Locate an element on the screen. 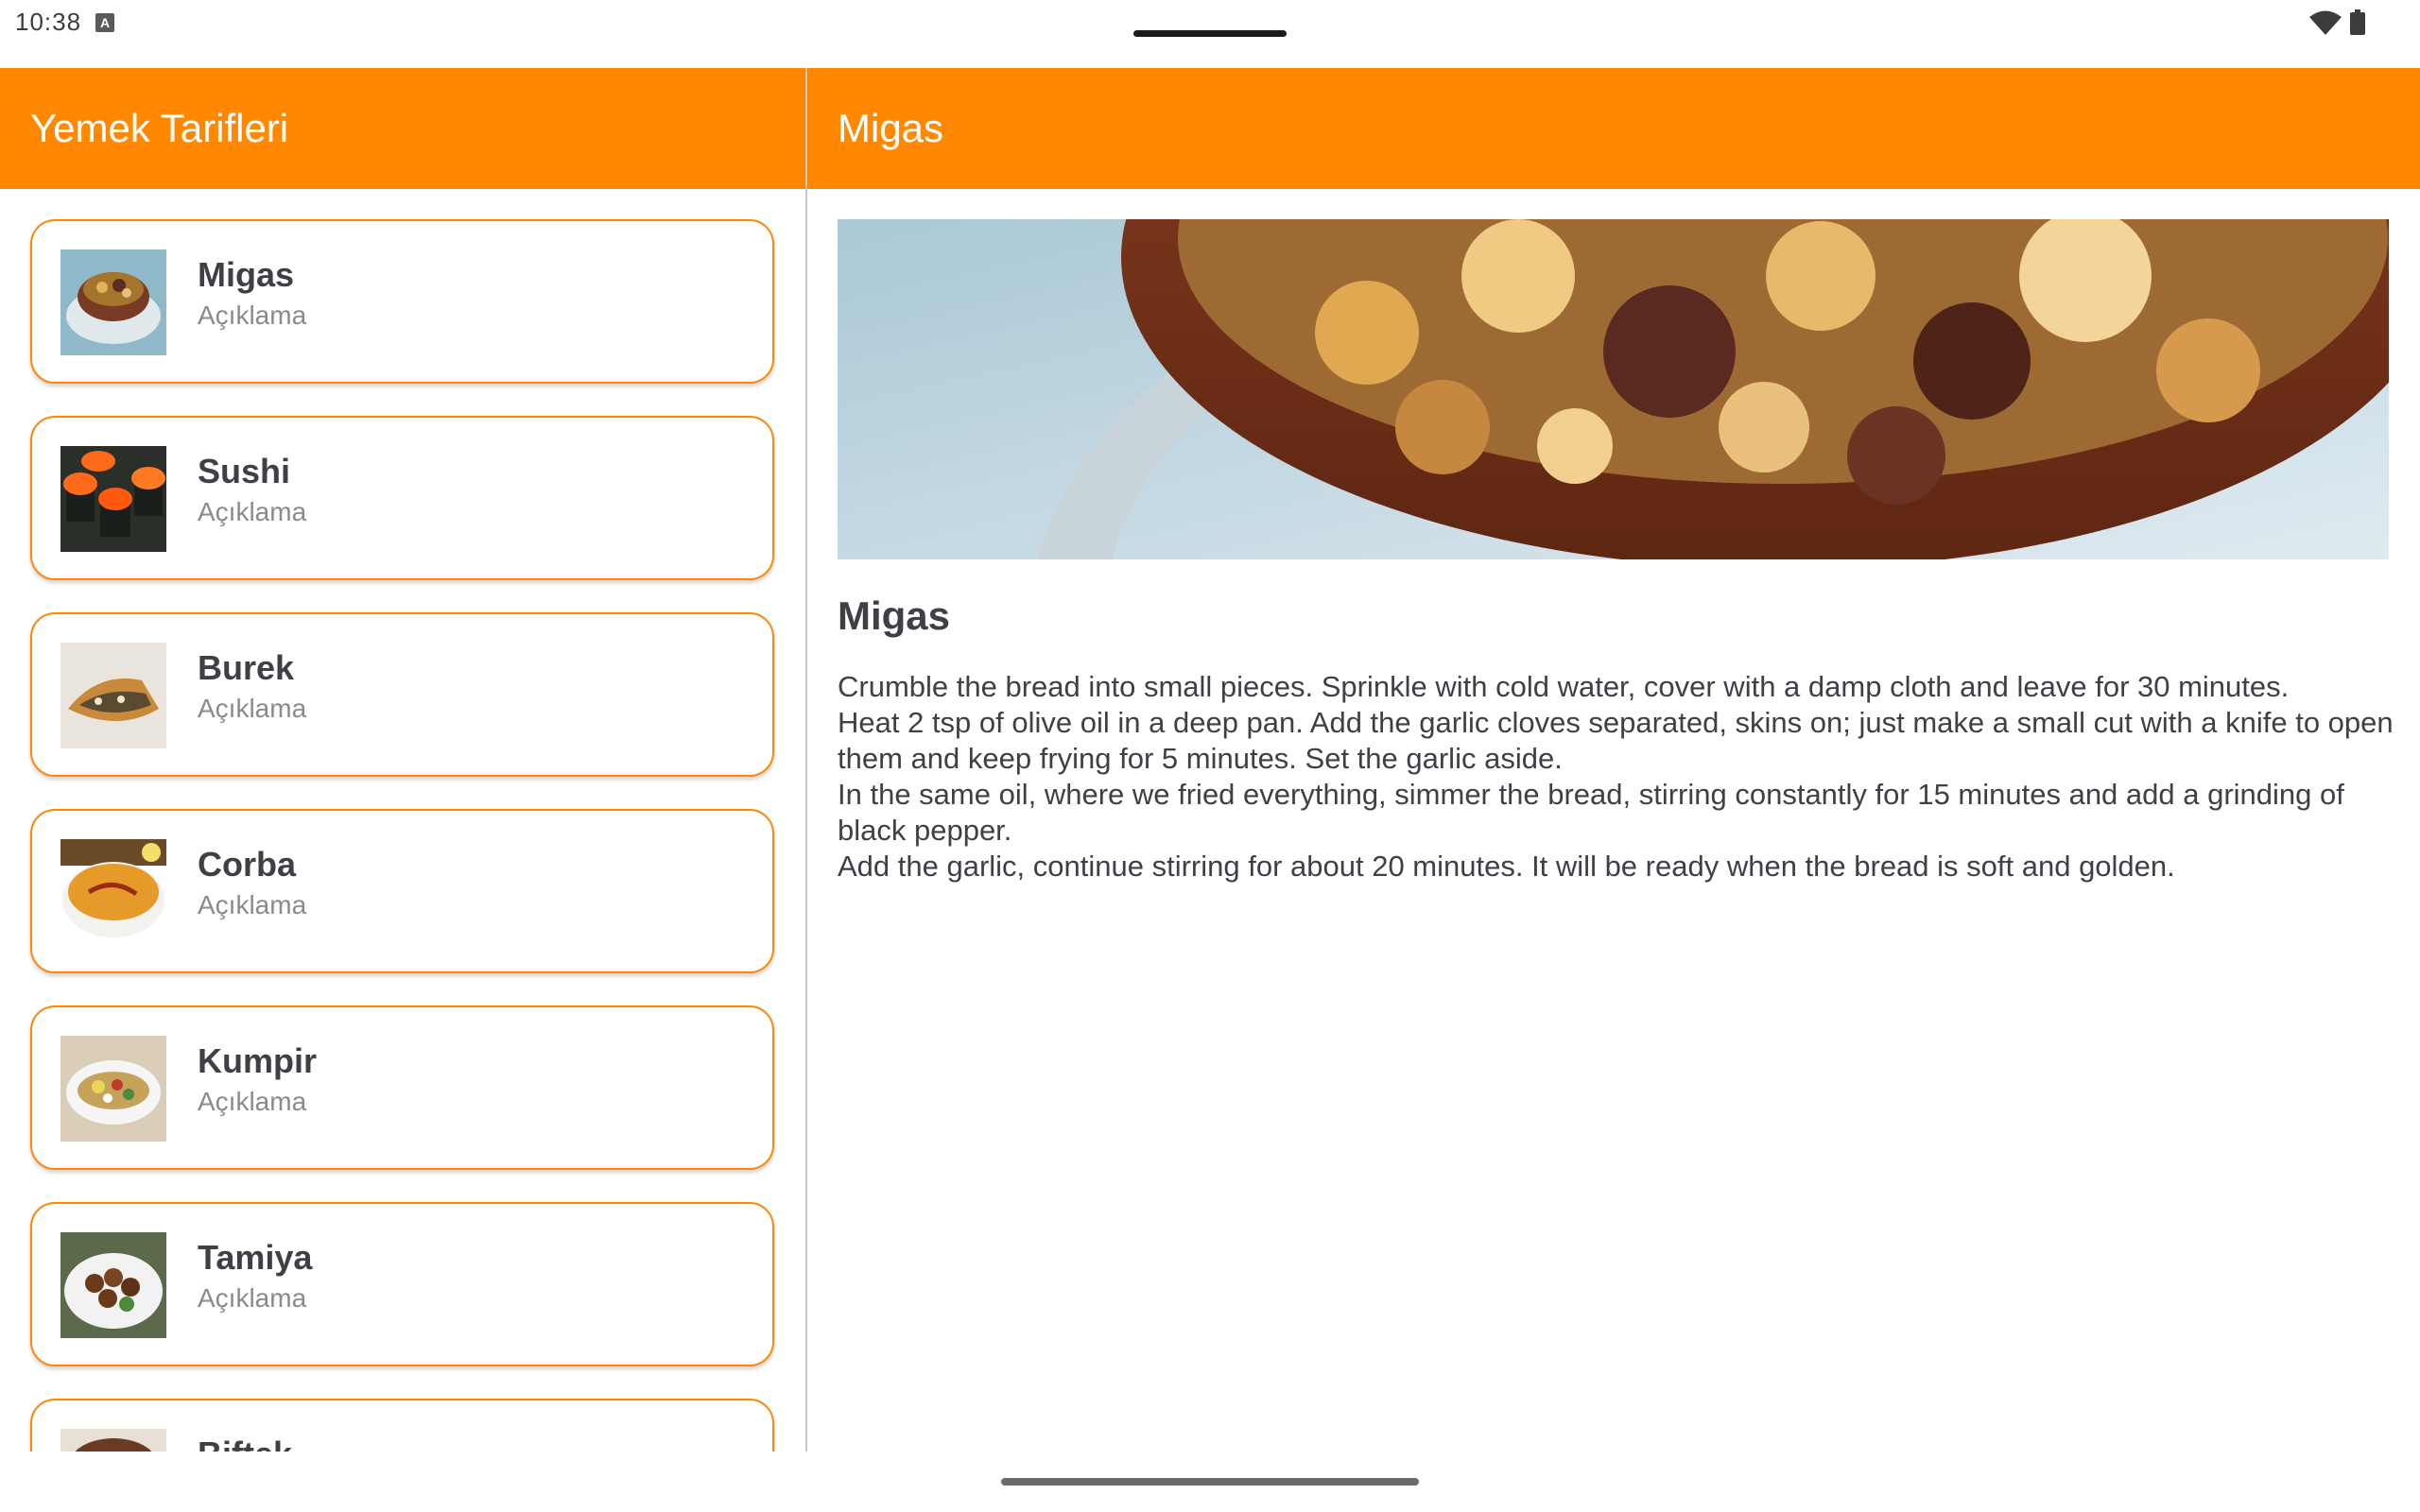 The image size is (2420, 1512). list-app-bar: Yemek Tarifleri is located at coordinates (402, 128).